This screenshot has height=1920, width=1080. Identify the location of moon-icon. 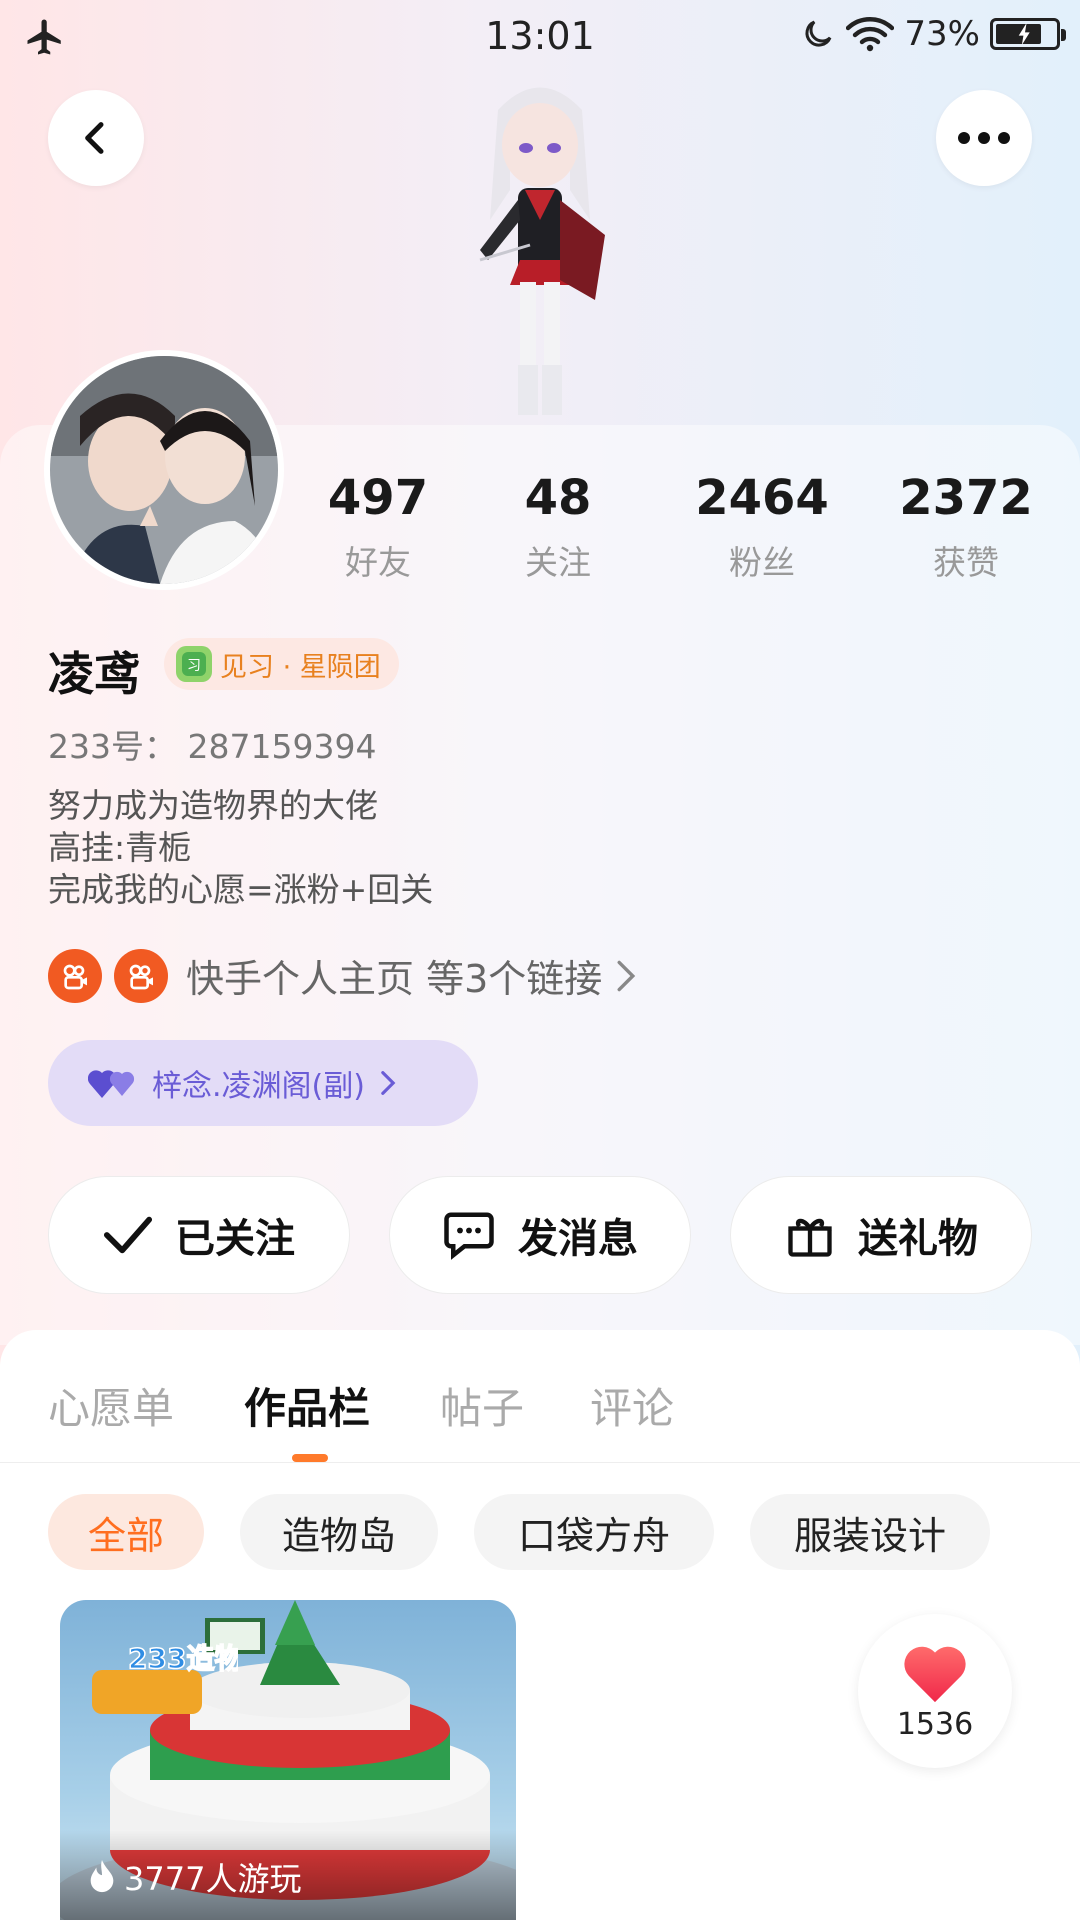
(818, 33).